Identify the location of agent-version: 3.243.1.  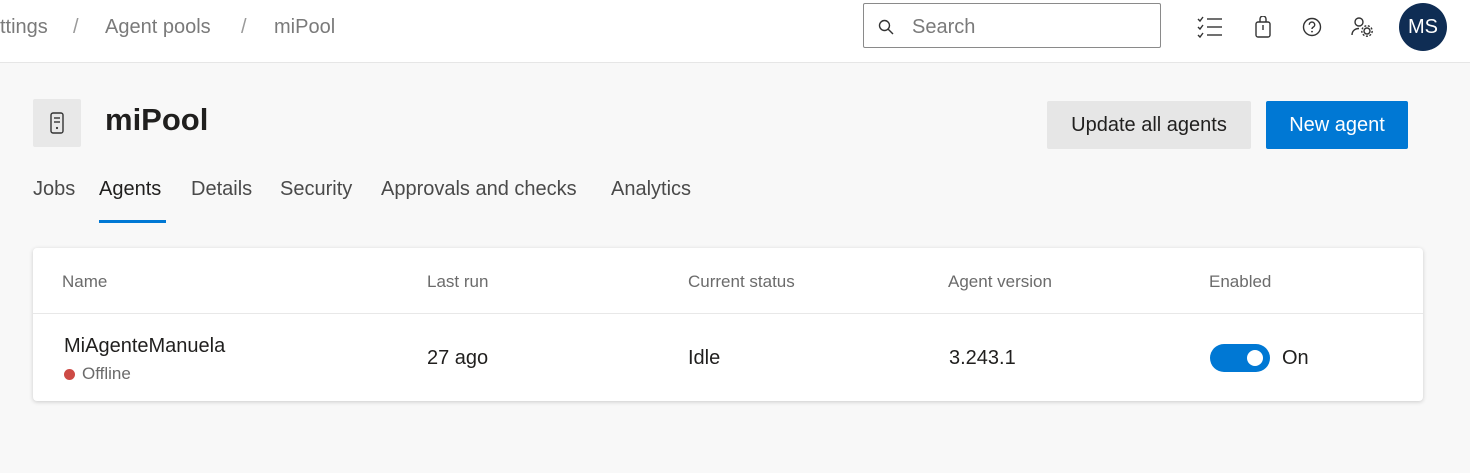
(982, 358).